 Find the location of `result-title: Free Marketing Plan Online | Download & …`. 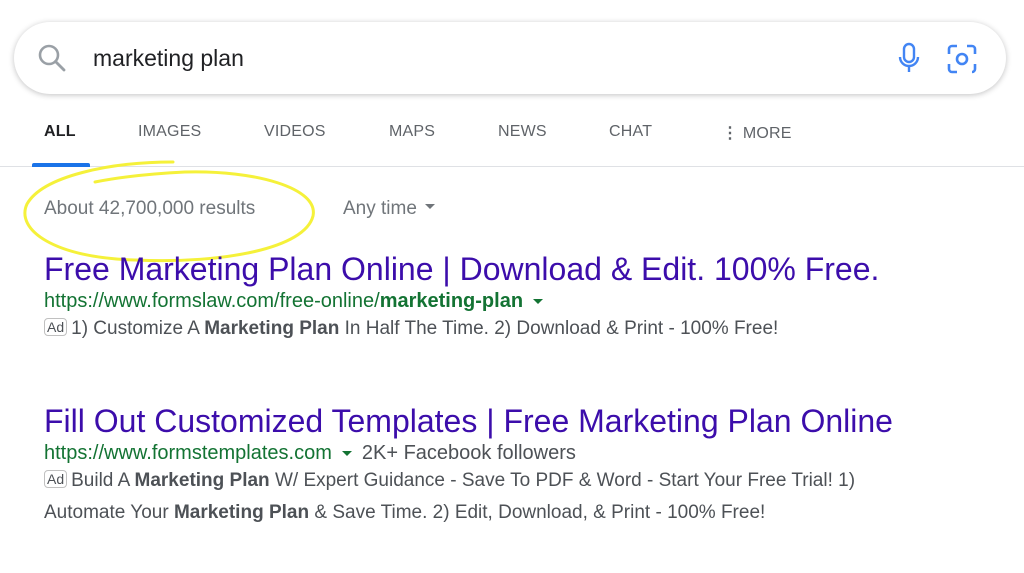

result-title: Free Marketing Plan Online | Download & … is located at coordinates (461, 269).